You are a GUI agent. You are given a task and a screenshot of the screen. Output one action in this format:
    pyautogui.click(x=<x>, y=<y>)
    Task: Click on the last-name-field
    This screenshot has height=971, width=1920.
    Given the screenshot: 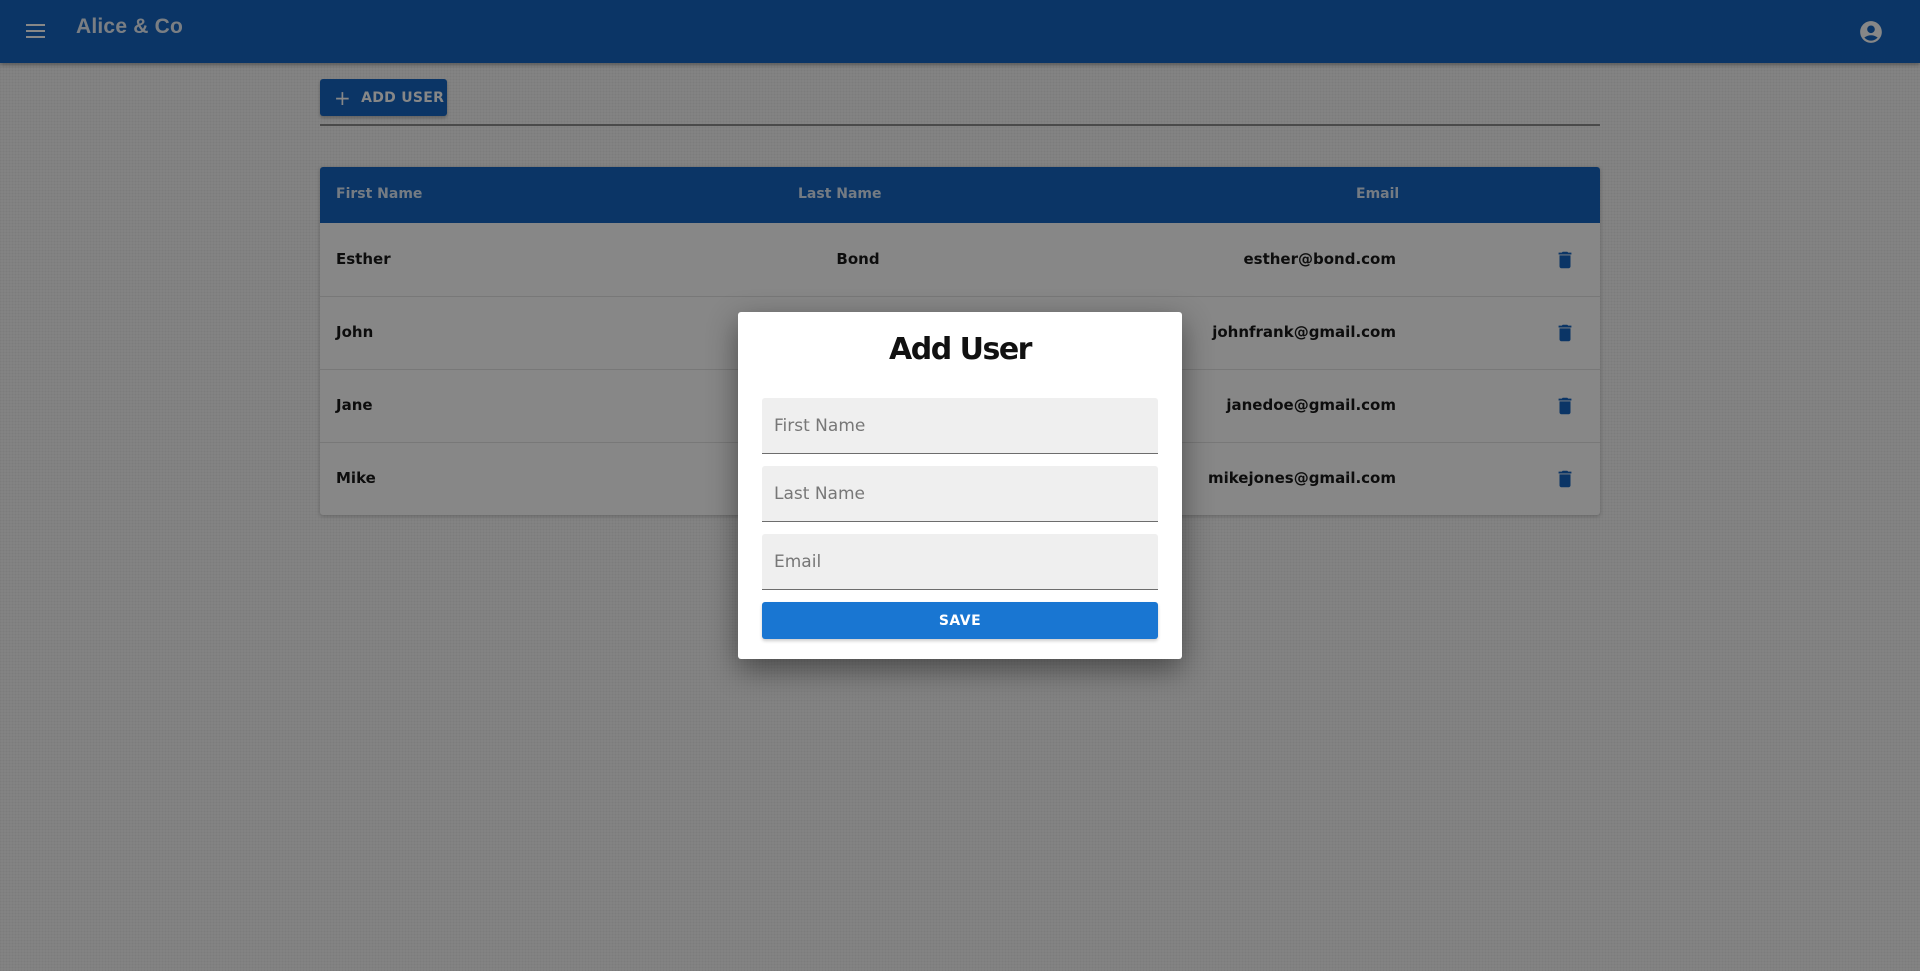 What is the action you would take?
    pyautogui.click(x=960, y=494)
    